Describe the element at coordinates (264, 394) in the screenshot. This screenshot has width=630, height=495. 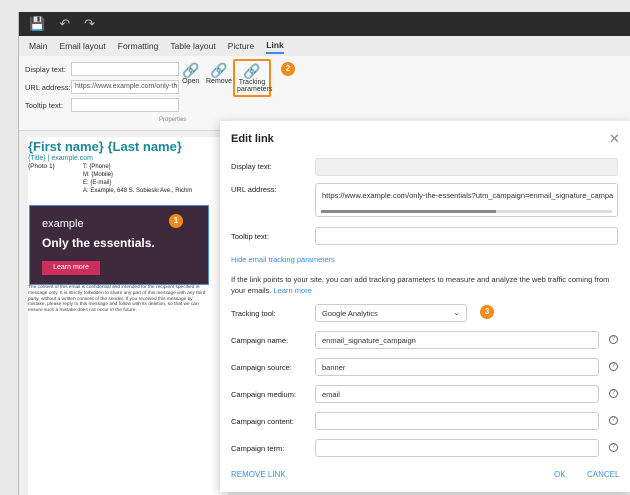
I see `campaign-medium-label: Campaign medium:` at that location.